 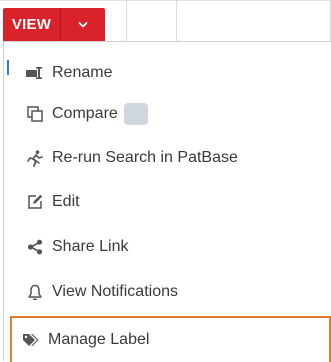 What do you see at coordinates (35, 114) in the screenshot?
I see `compare-icon` at bounding box center [35, 114].